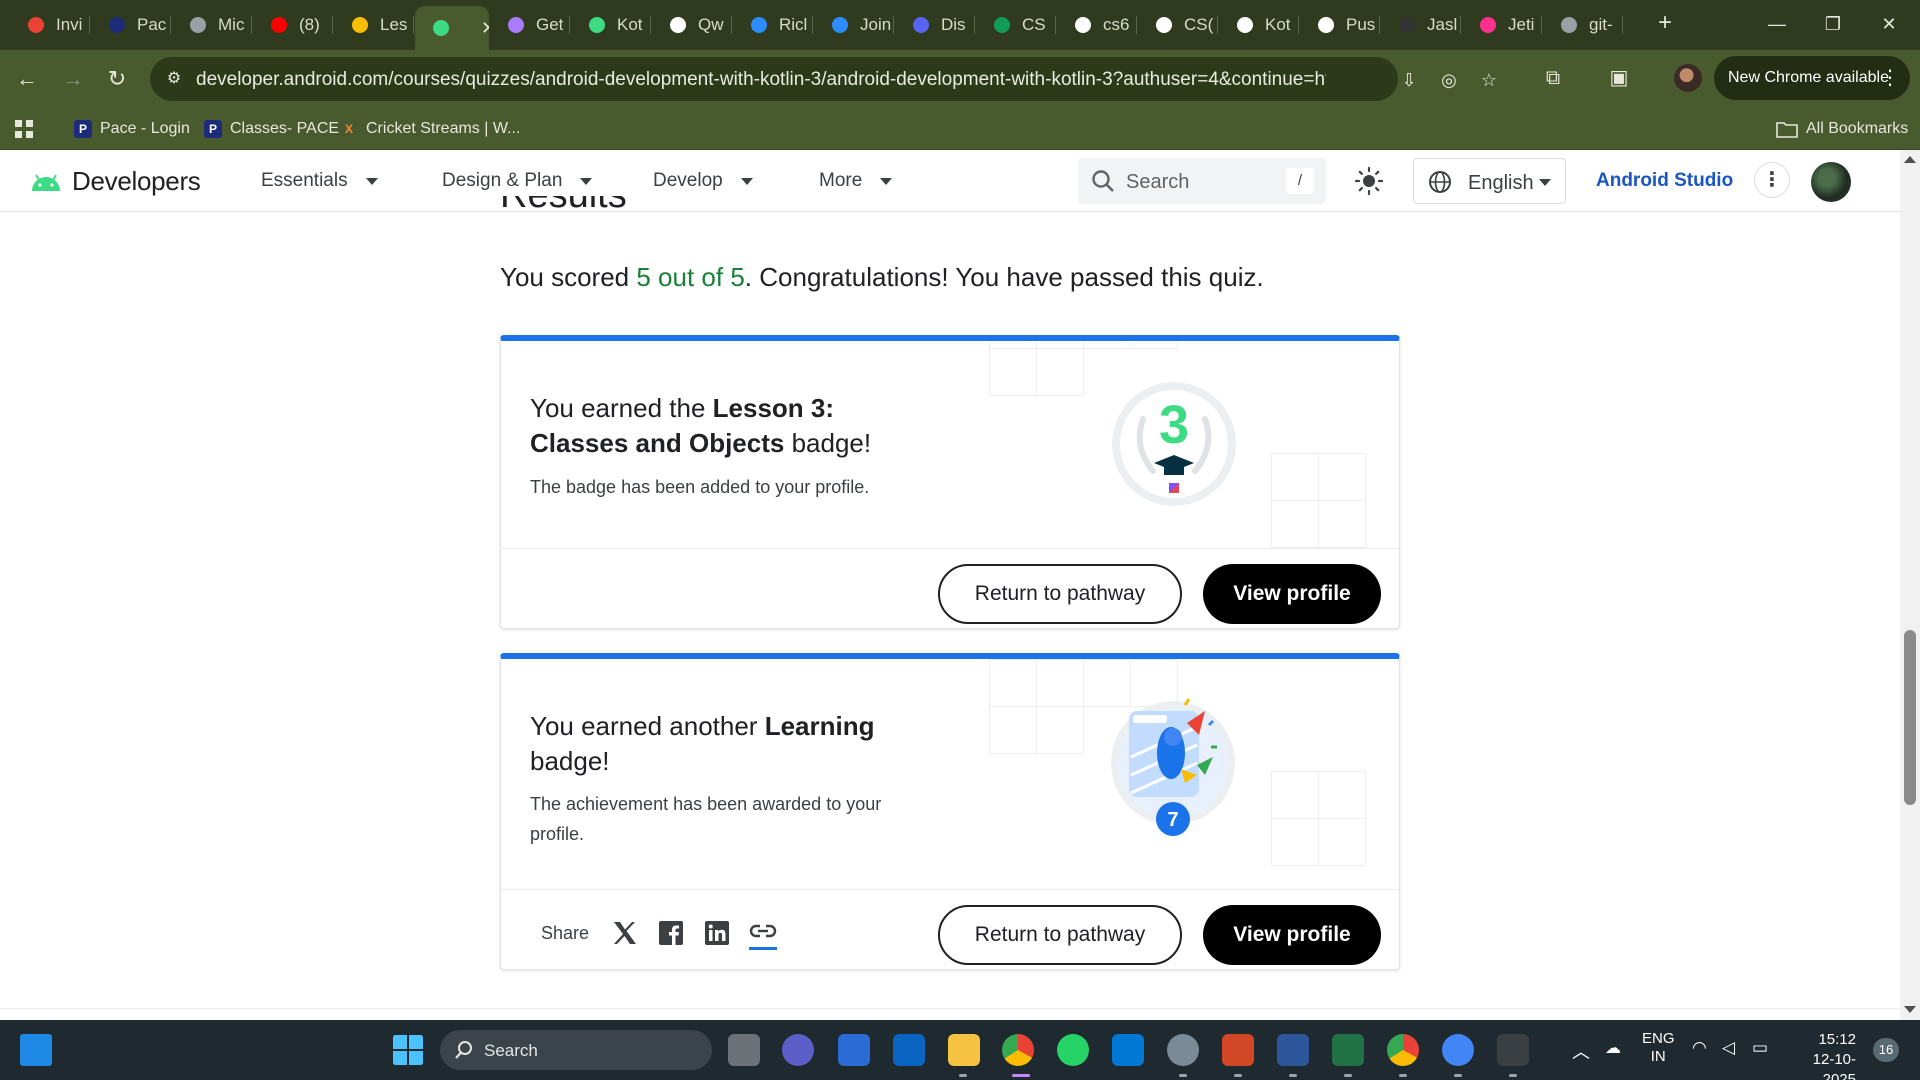  I want to click on browser-tab: Mic, so click(212, 25).